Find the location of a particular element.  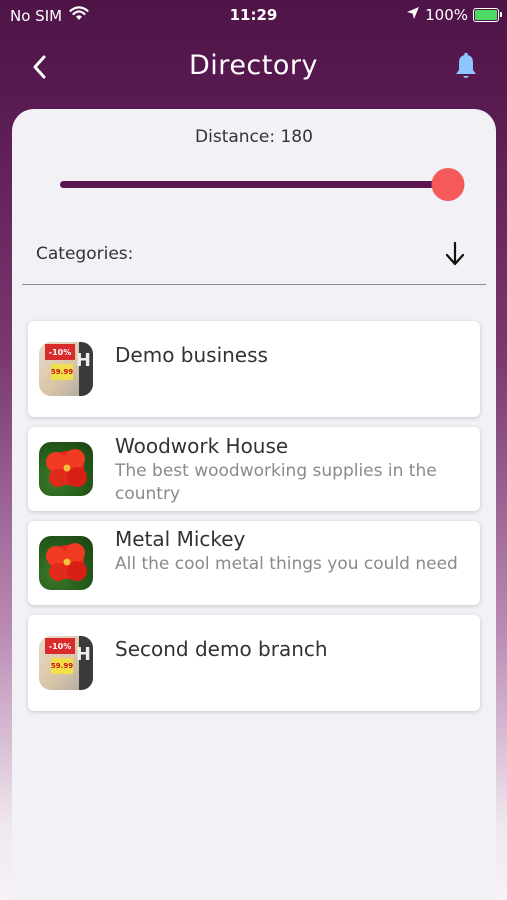

battery-icon is located at coordinates (487, 15).